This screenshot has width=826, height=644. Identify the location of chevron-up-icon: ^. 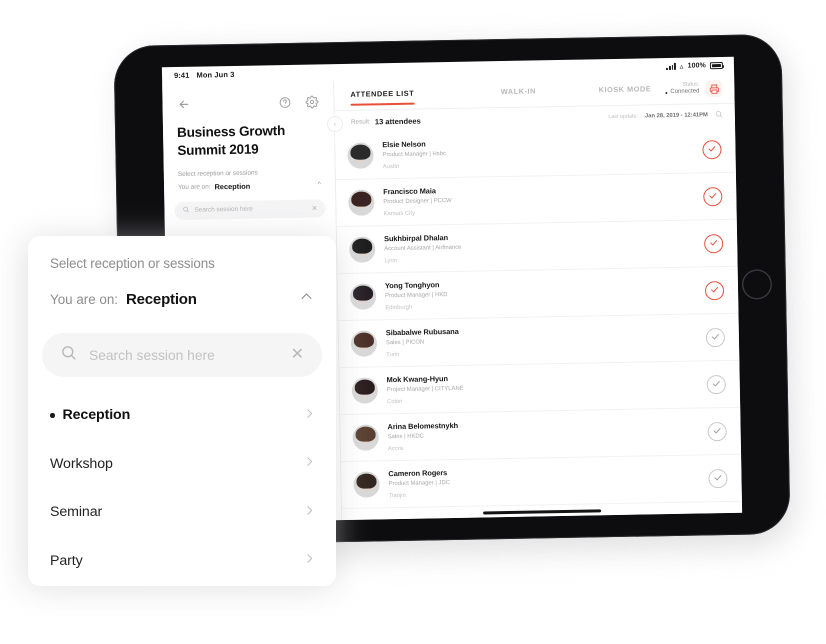
(319, 185).